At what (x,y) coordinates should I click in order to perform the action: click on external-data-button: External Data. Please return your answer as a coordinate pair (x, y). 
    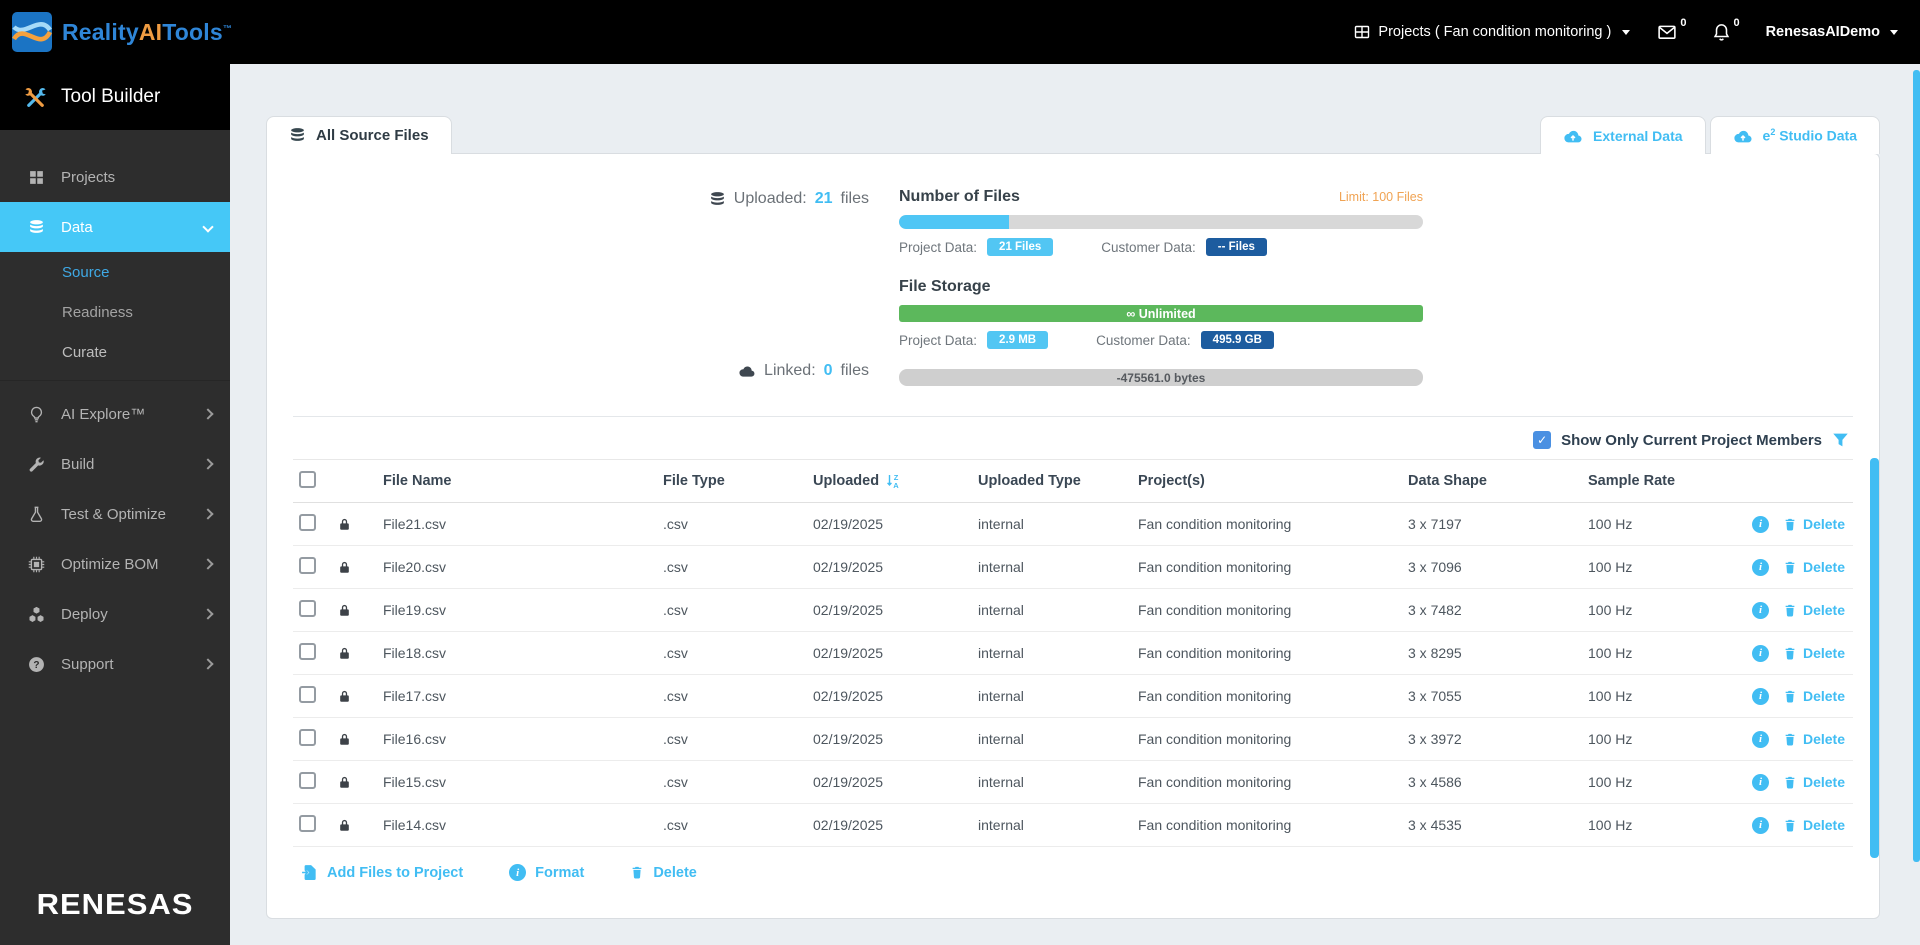
    Looking at the image, I should click on (1623, 135).